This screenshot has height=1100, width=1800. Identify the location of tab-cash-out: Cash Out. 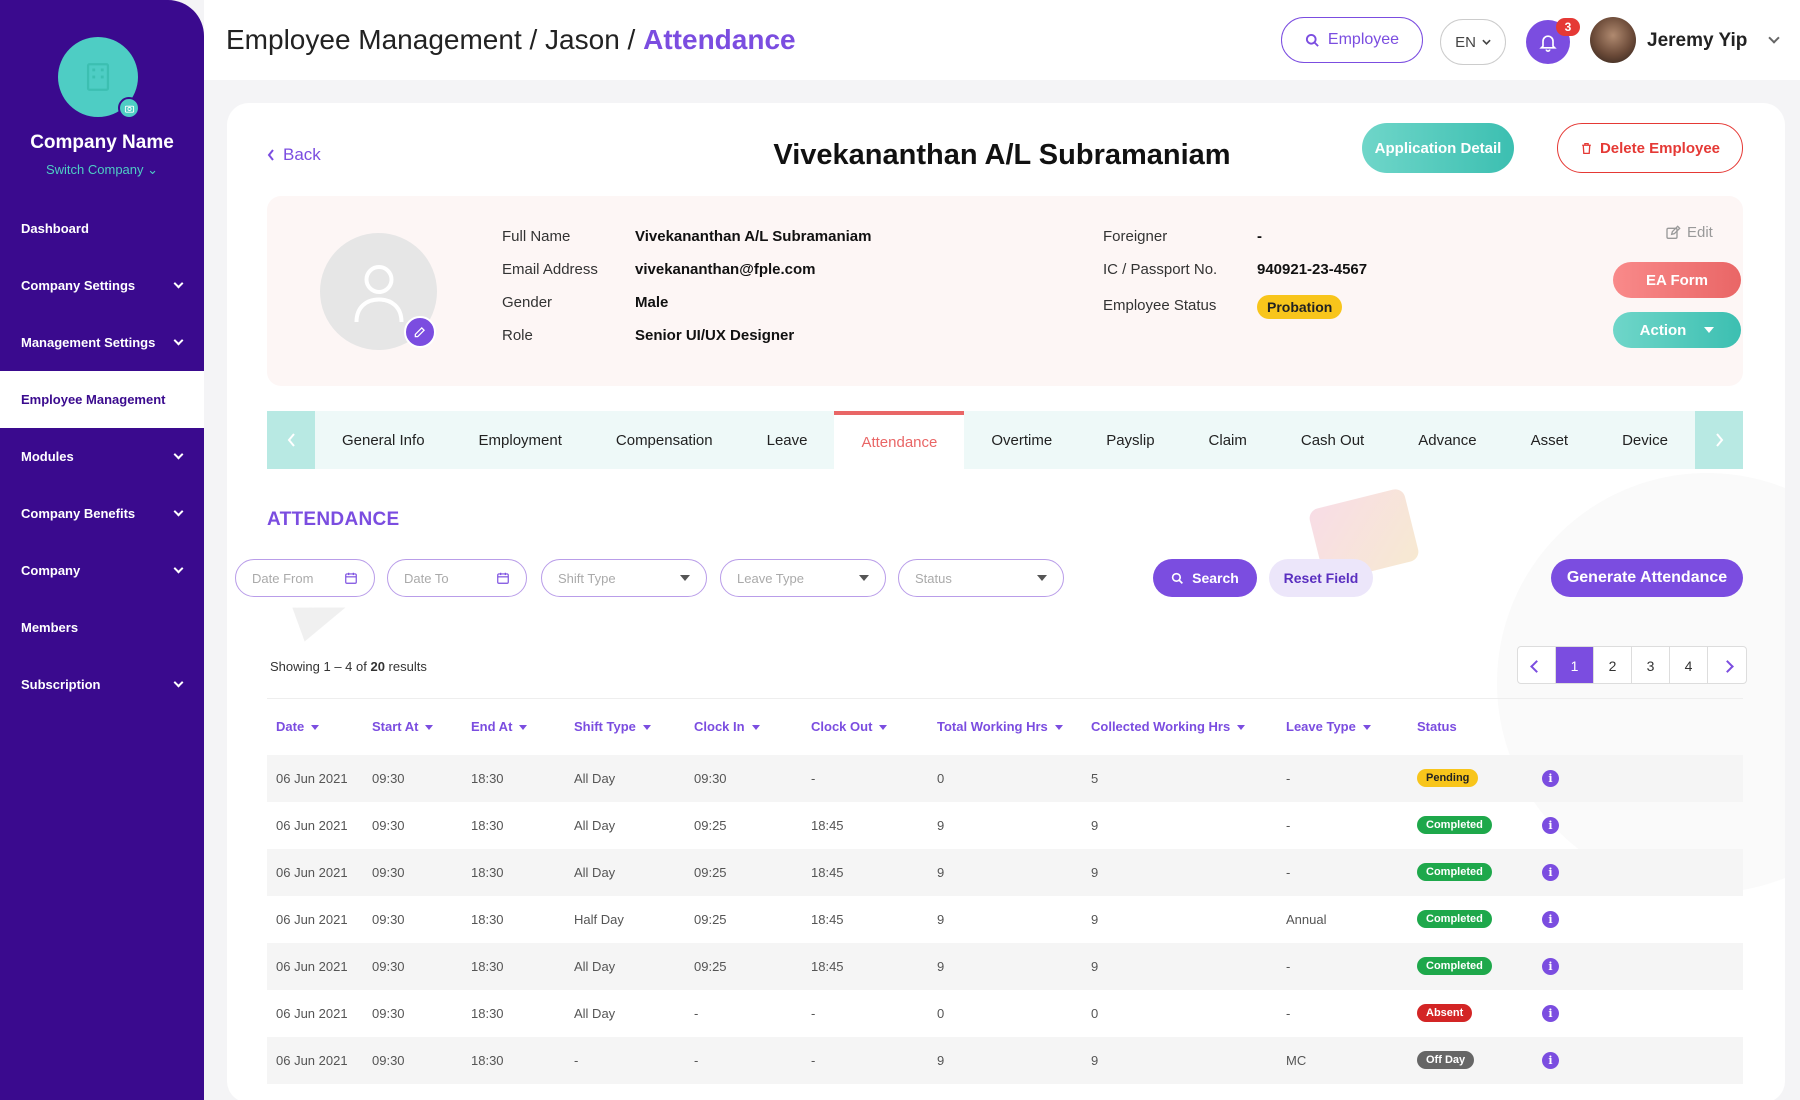
(1332, 440).